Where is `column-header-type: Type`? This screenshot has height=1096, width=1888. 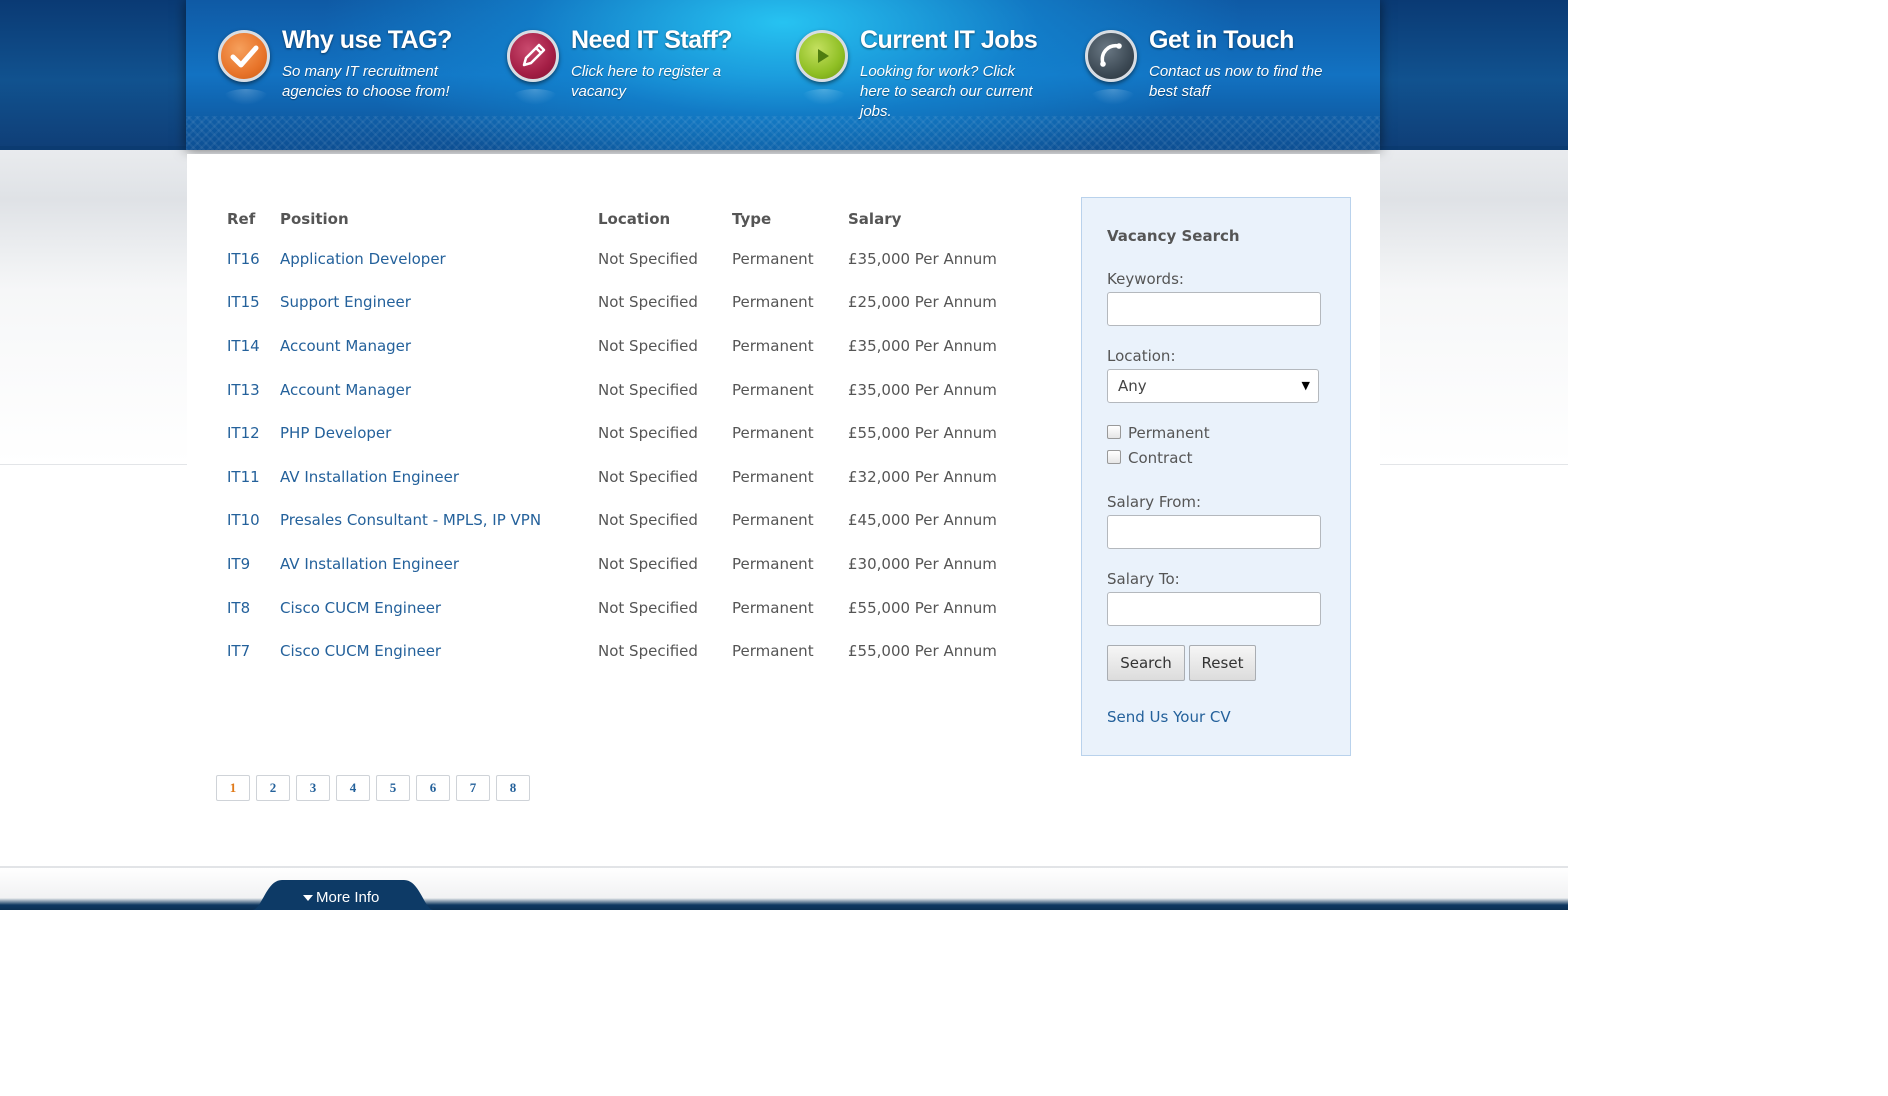 column-header-type: Type is located at coordinates (790, 218).